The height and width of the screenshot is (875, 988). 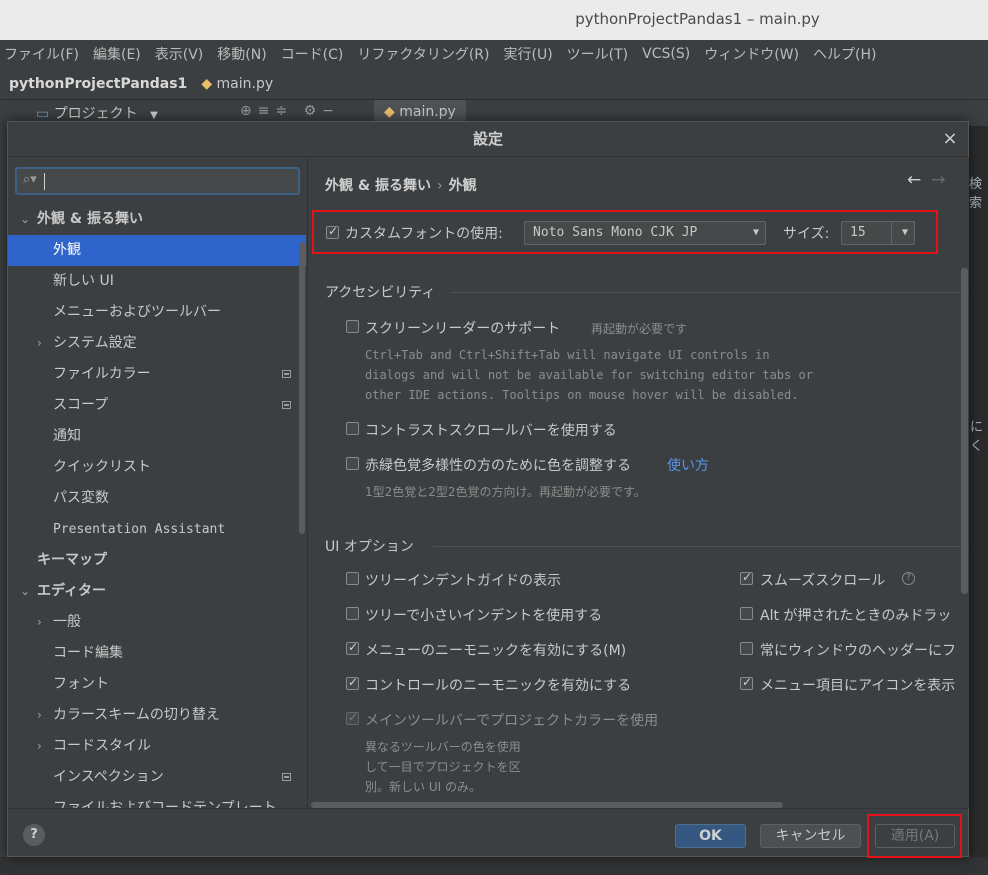 I want to click on tree-item-label: システム設定, so click(x=95, y=343).